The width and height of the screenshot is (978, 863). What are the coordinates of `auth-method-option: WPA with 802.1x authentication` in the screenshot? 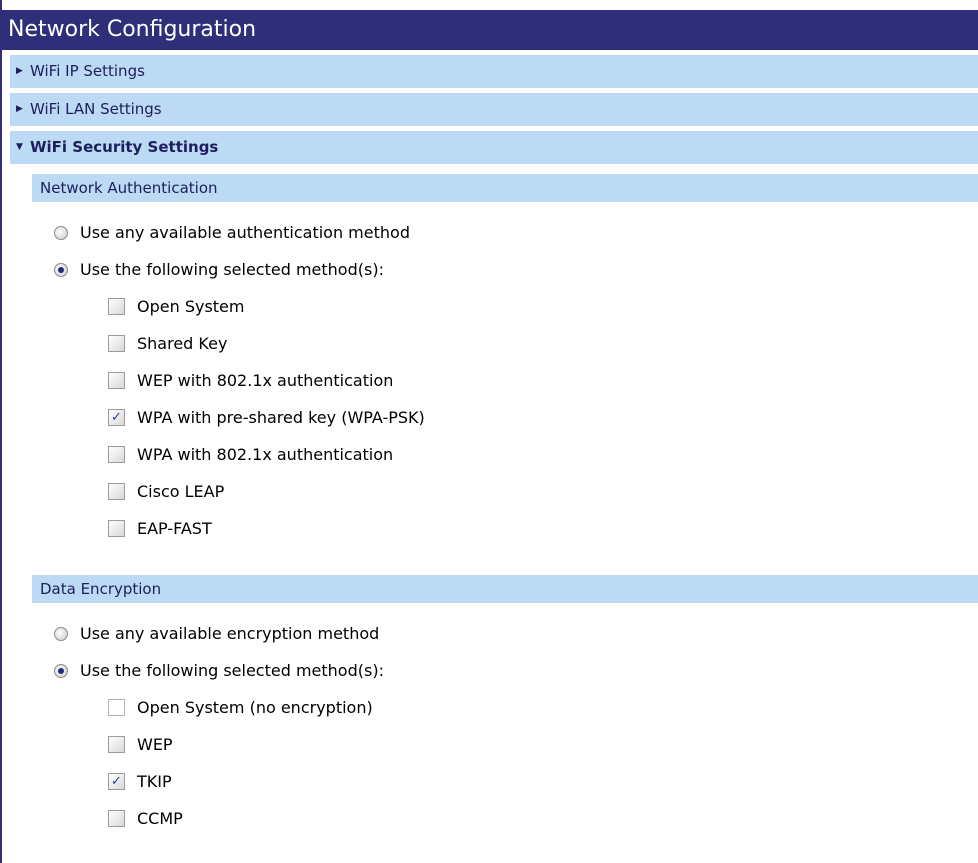 It's located at (490, 454).